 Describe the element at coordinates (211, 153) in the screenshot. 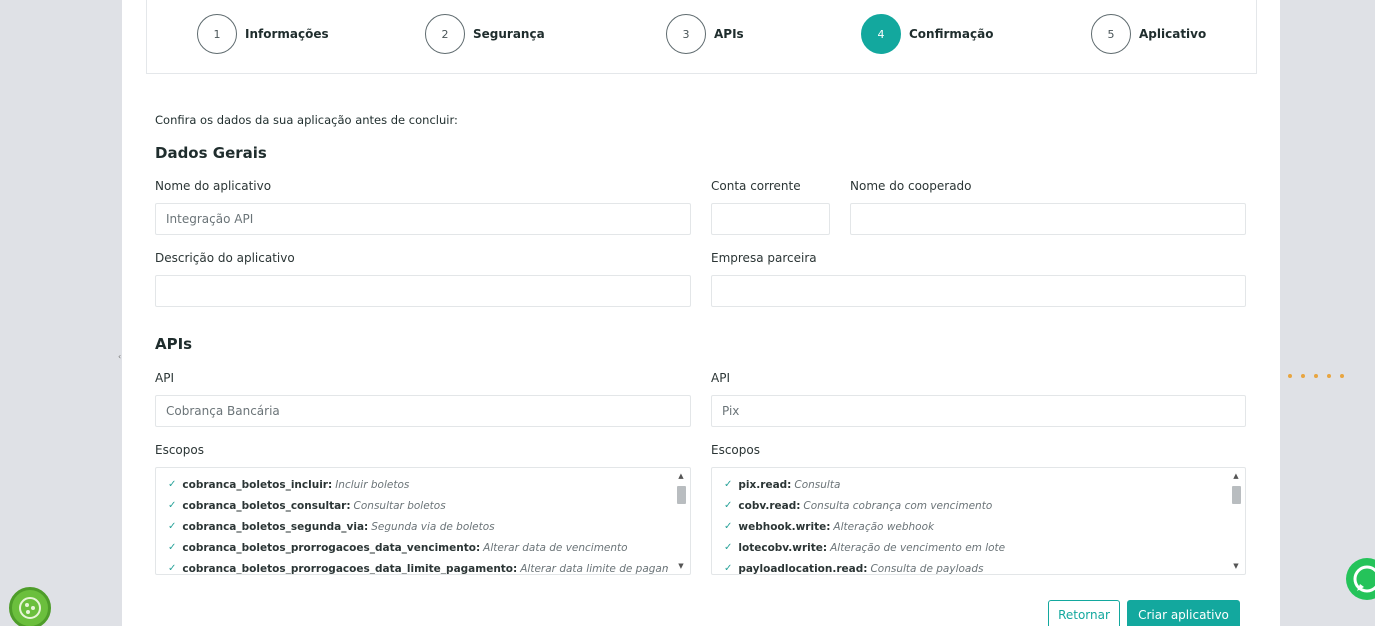

I see `section-title-dados-gerais: Dados Gerais` at that location.